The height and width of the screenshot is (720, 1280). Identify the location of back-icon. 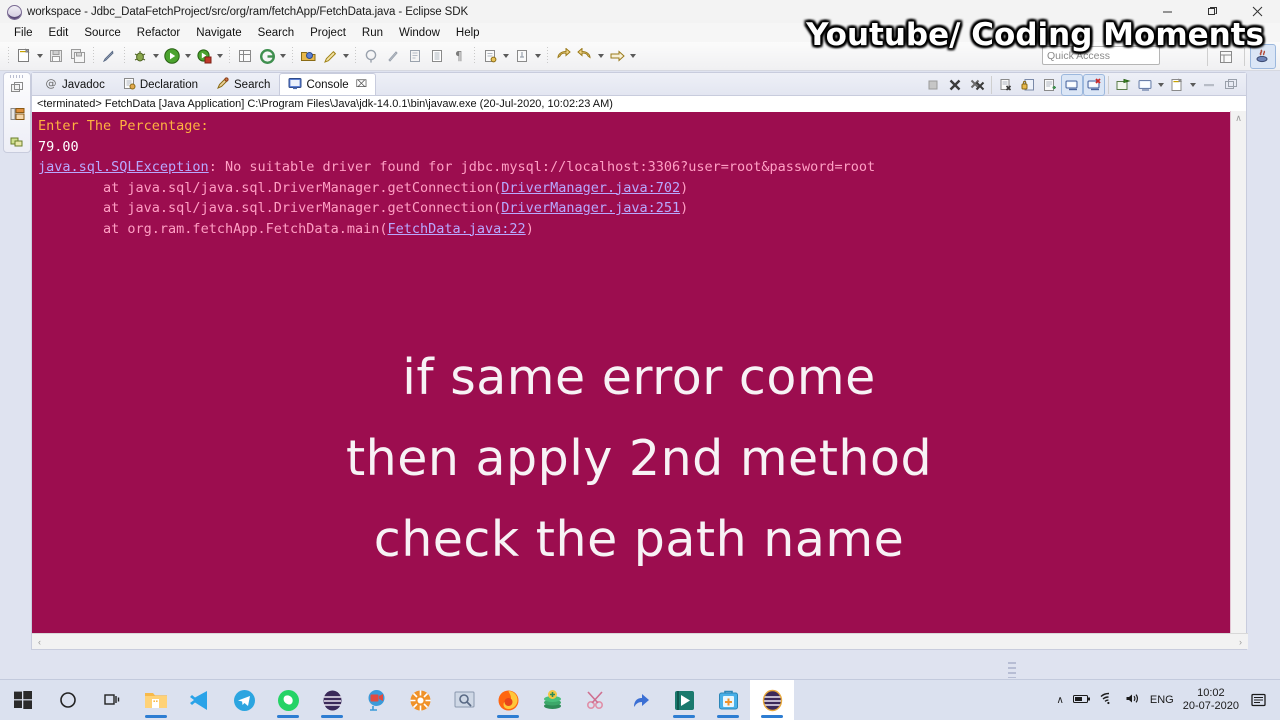
(563, 56).